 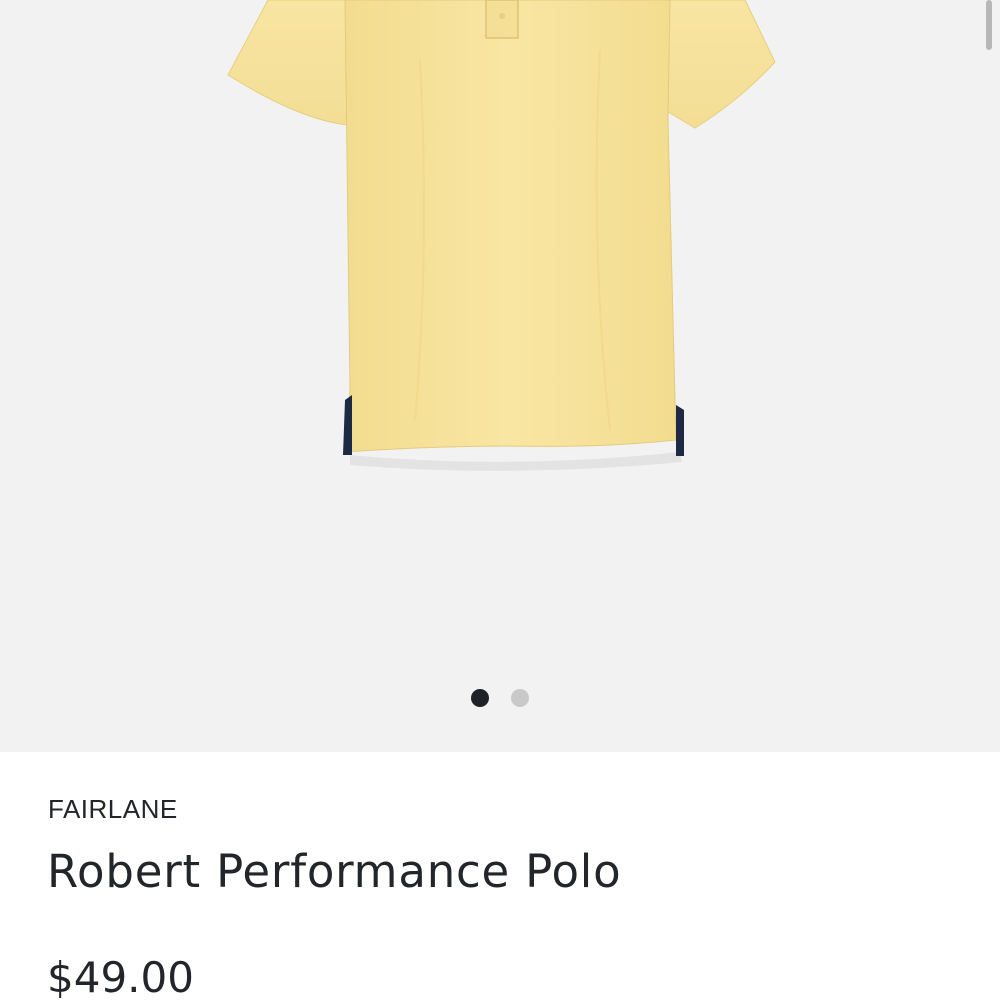 What do you see at coordinates (989, 25) in the screenshot?
I see `scrollbar` at bounding box center [989, 25].